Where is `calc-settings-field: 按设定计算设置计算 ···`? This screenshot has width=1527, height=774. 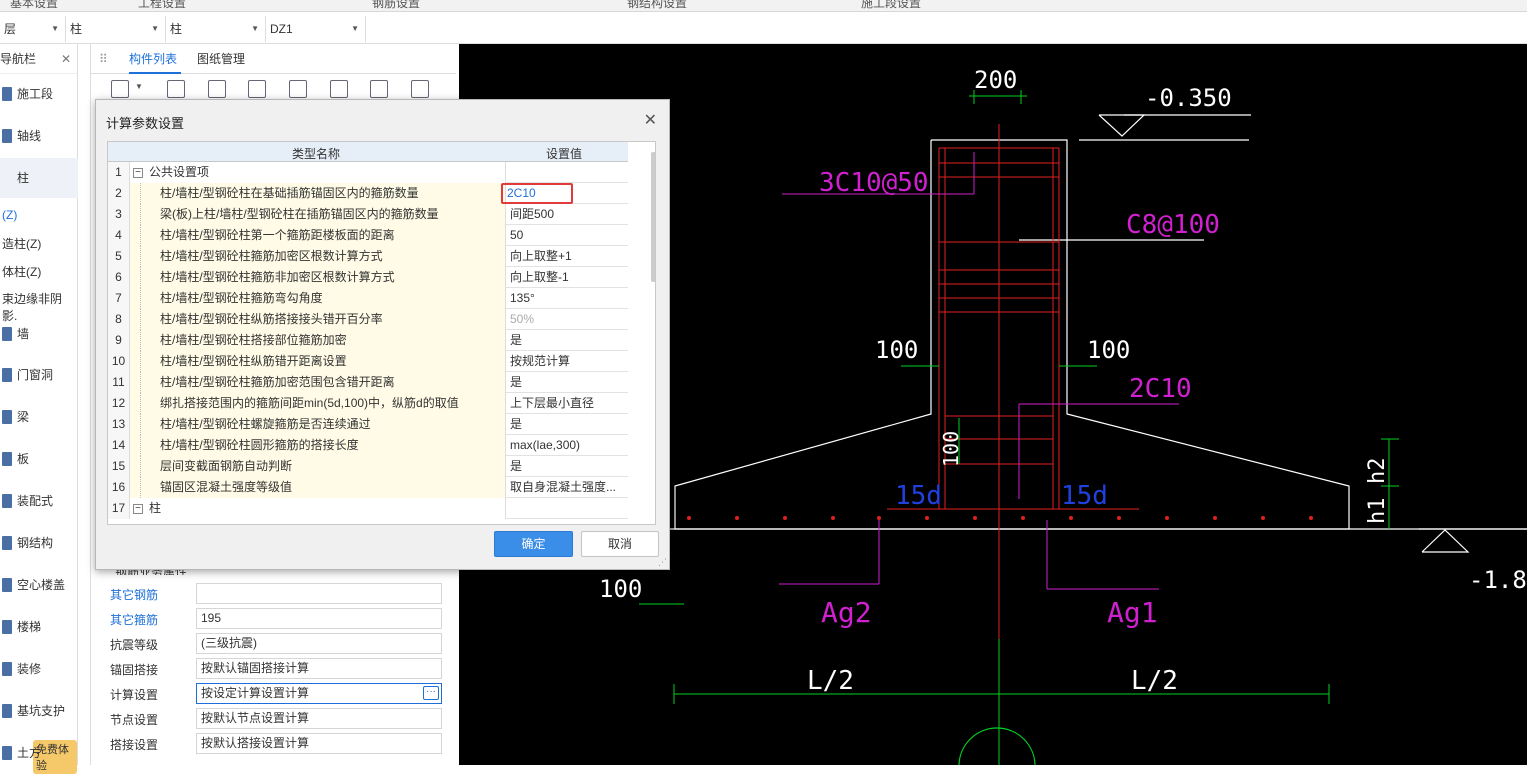 calc-settings-field: 按设定计算设置计算 ··· is located at coordinates (319, 693).